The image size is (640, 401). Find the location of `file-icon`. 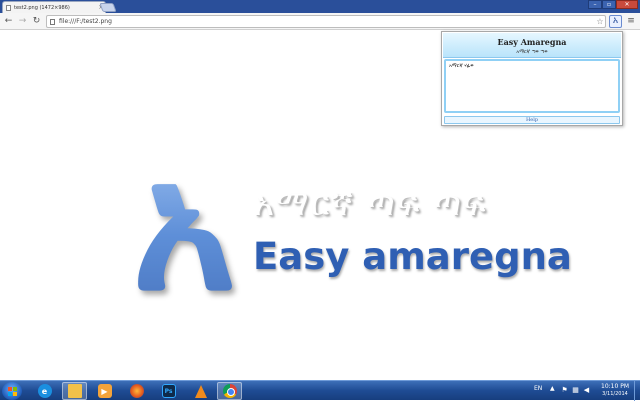

file-icon is located at coordinates (52, 21).